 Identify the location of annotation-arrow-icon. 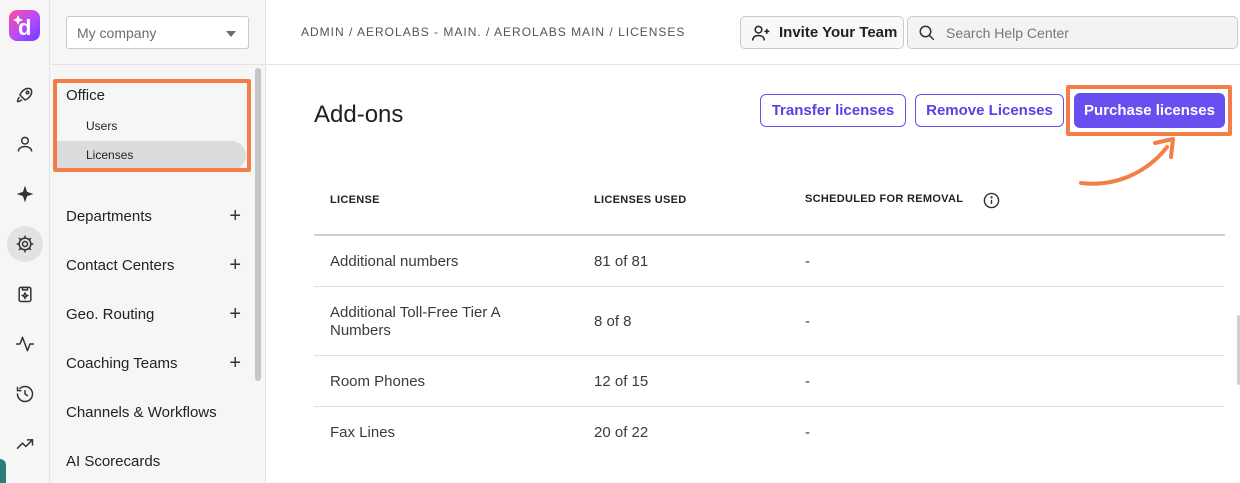
(1127, 161).